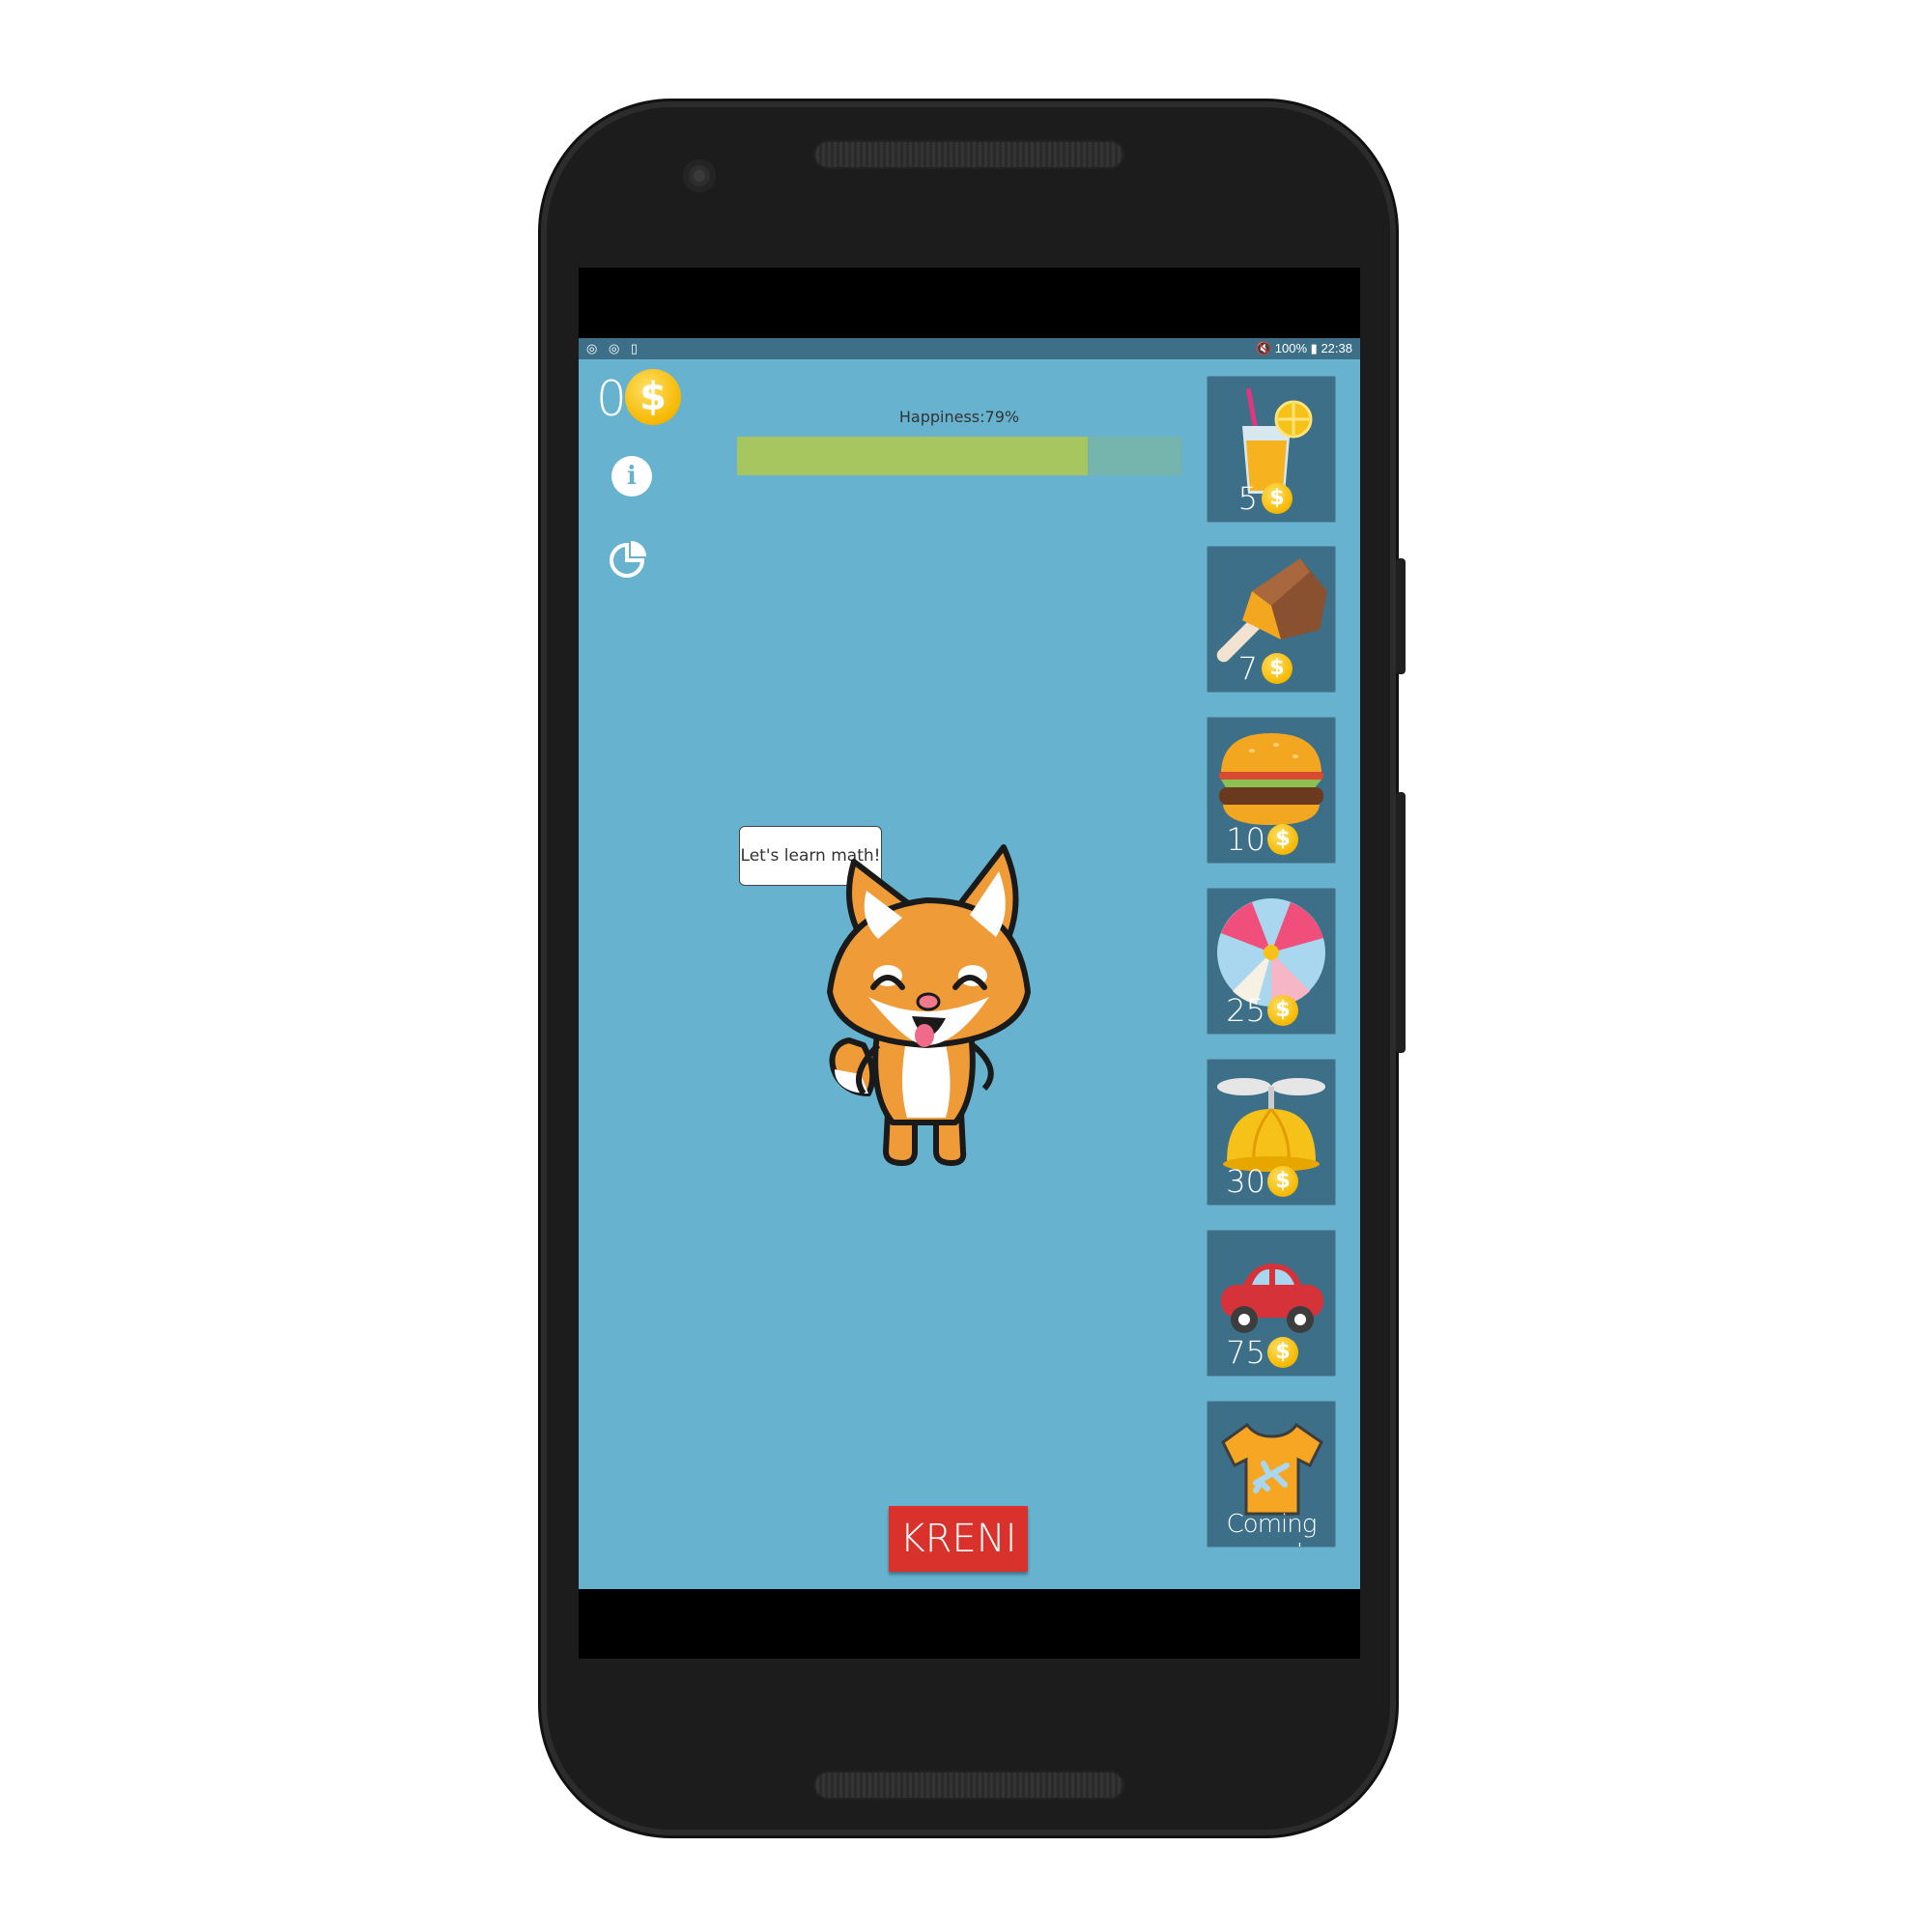 This screenshot has width=1932, height=1932. I want to click on status-bar: ◎ ◎ ▯ 🔇 100% ▮ 22:38, so click(969, 348).